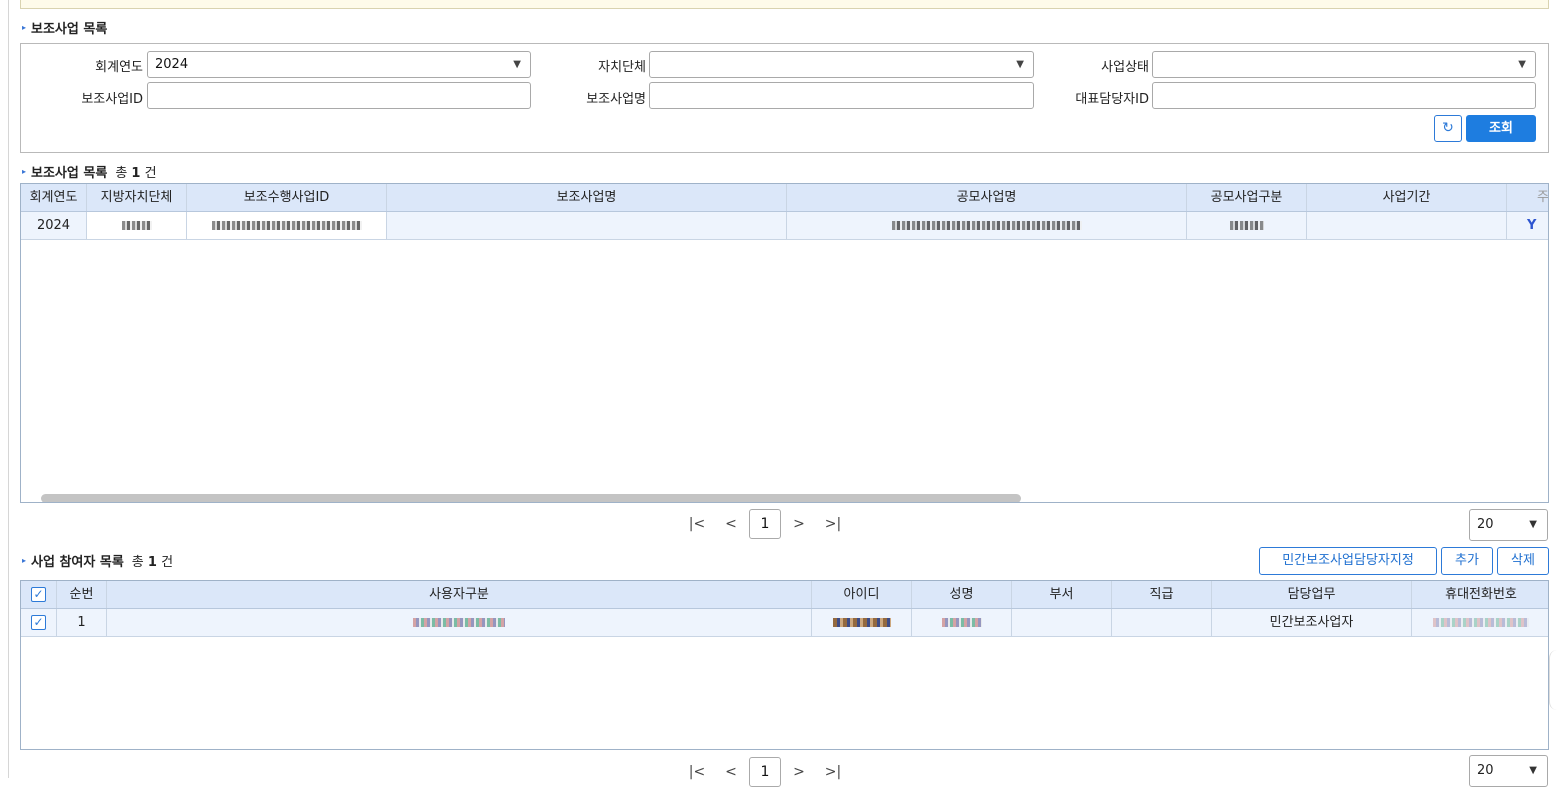  I want to click on cell-checkbox: ✓, so click(39, 622).